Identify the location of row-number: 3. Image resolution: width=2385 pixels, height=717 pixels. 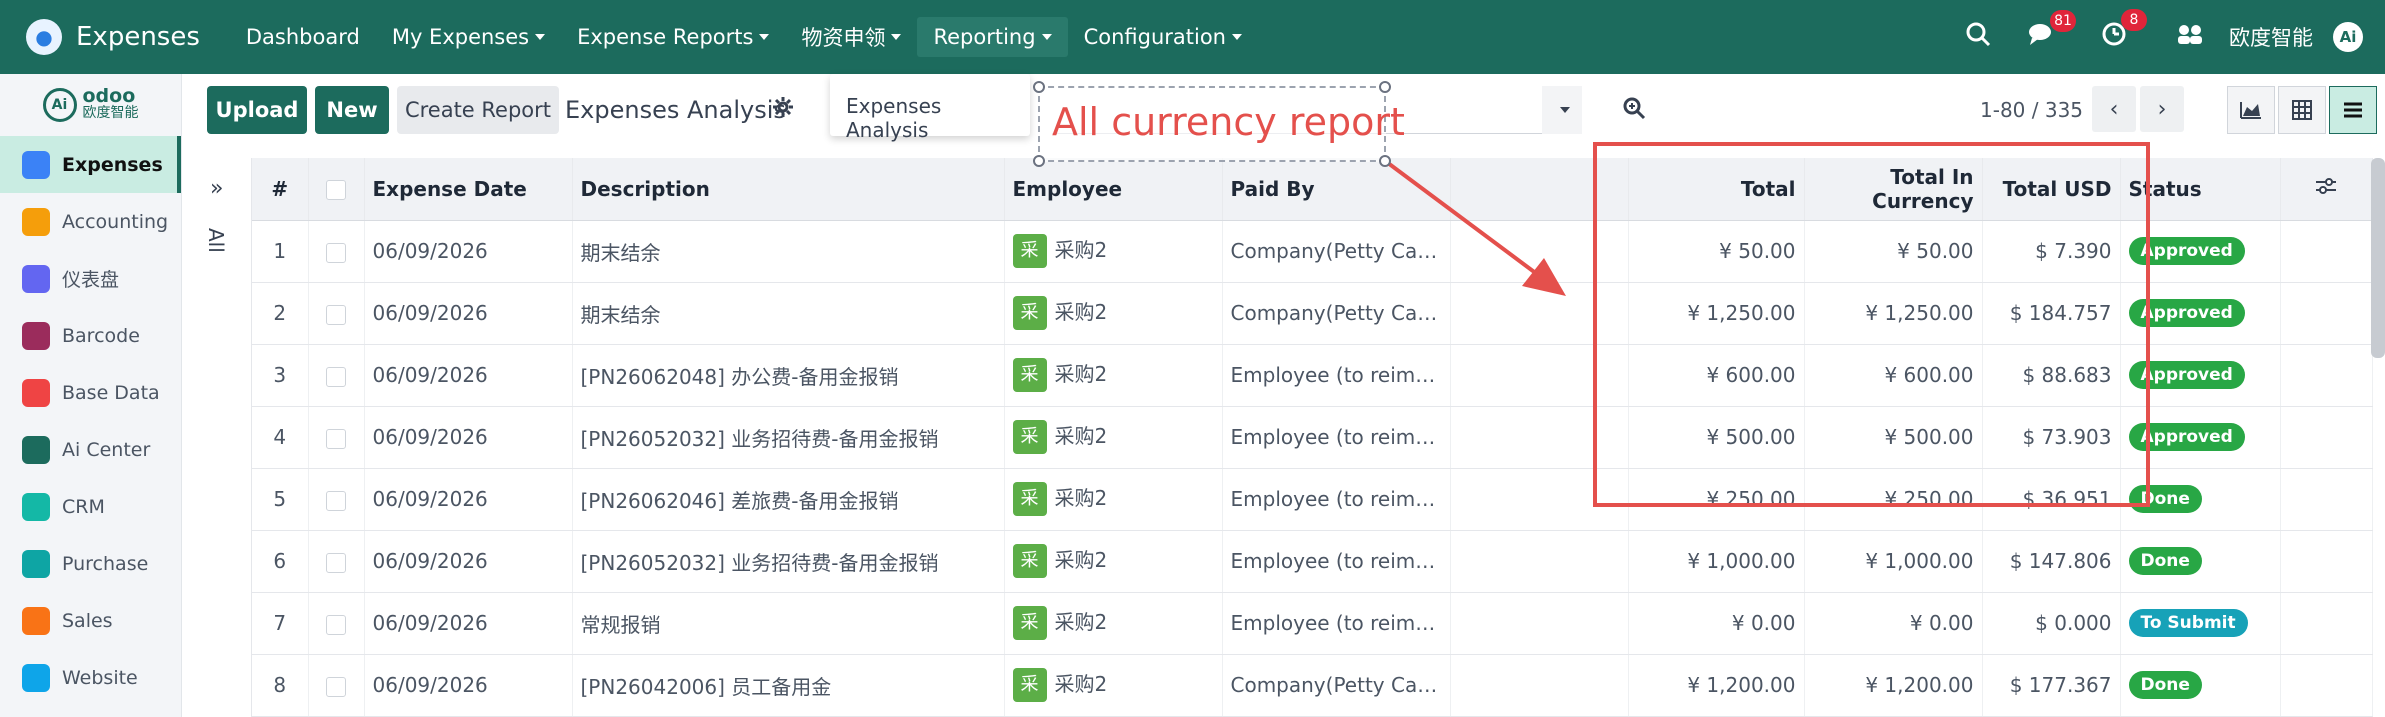
(280, 375).